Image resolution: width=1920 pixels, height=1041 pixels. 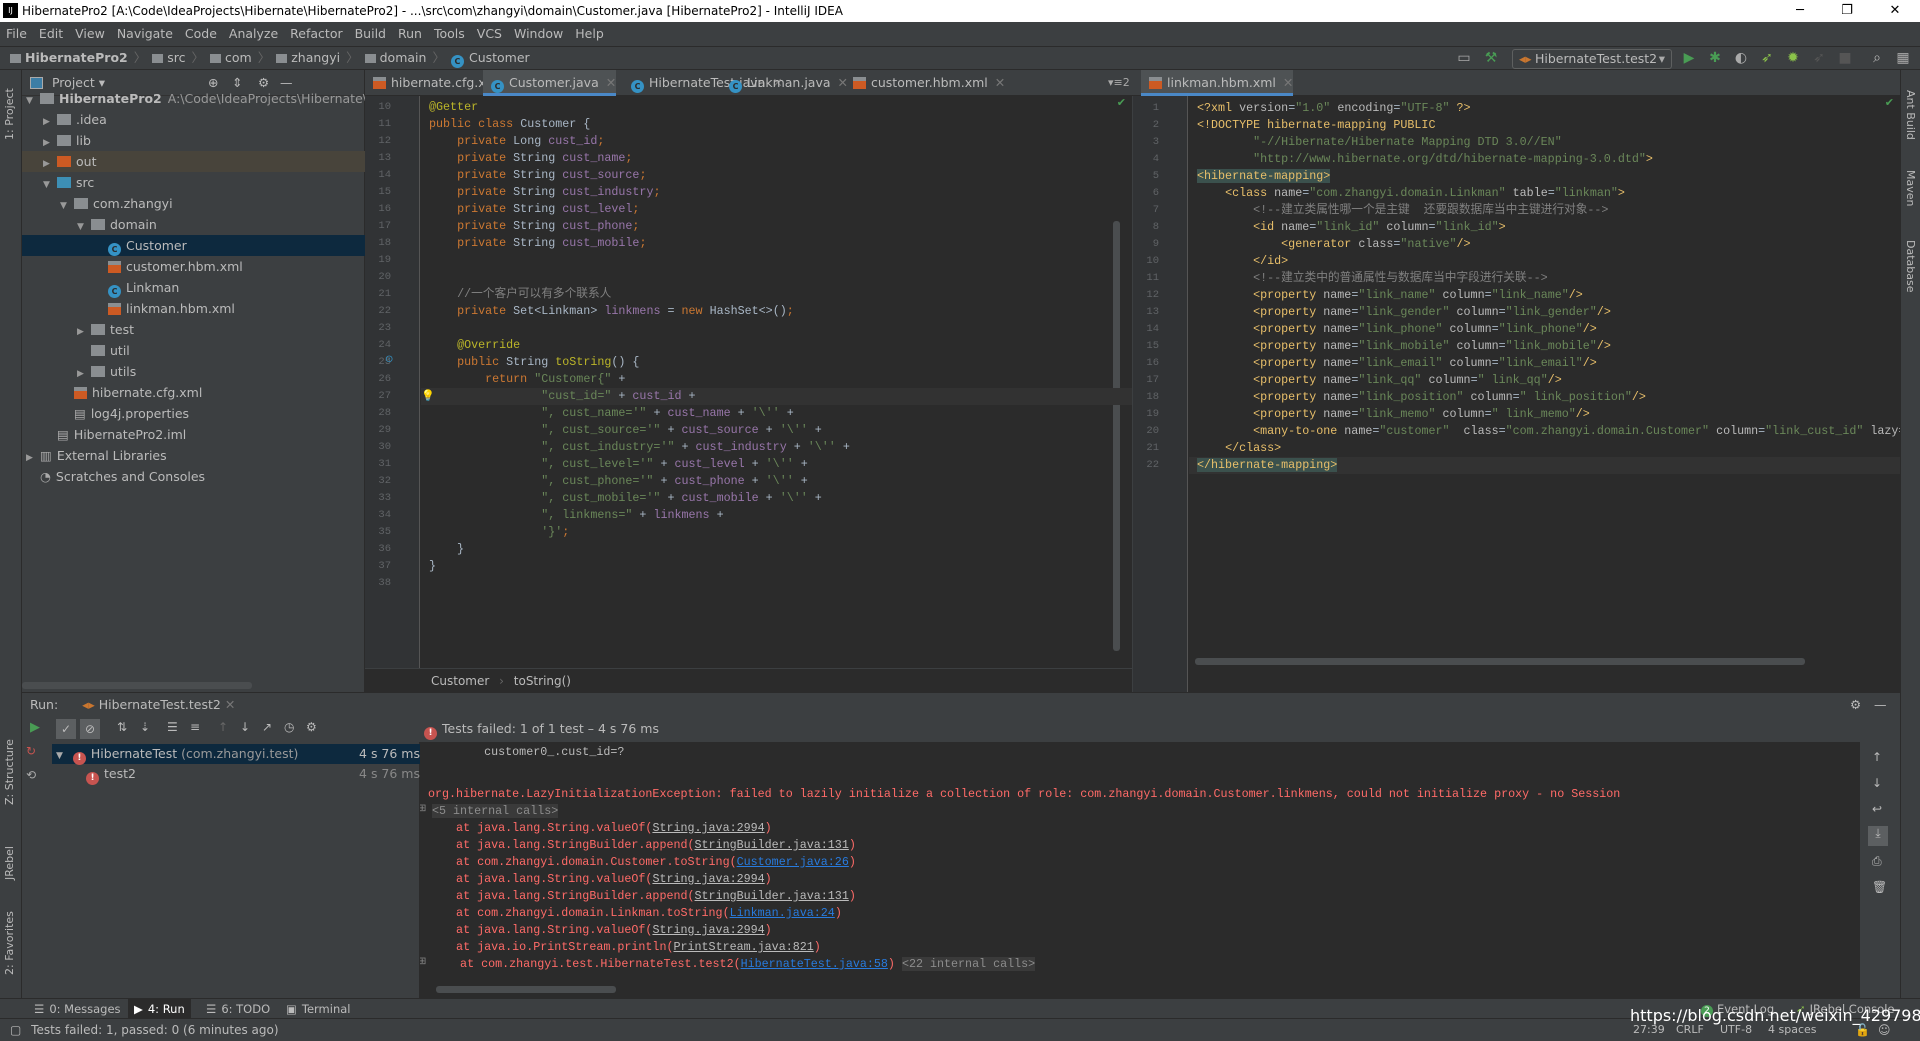 What do you see at coordinates (1544, 227) in the screenshot?
I see `code-line: <id name="link_id" column="link_id">` at bounding box center [1544, 227].